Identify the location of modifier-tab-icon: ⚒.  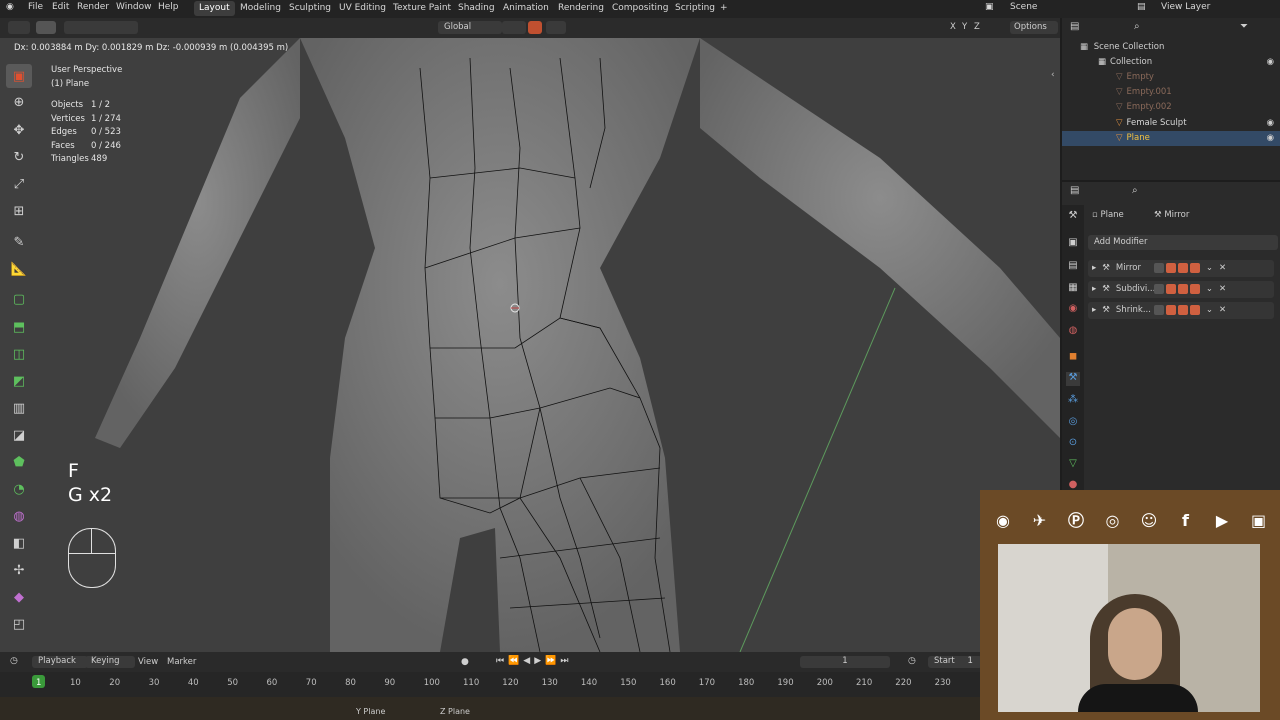
(1073, 379).